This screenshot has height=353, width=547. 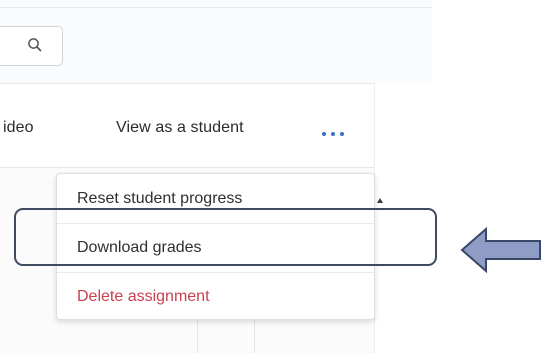 What do you see at coordinates (500, 250) in the screenshot?
I see `left-arrow-icon` at bounding box center [500, 250].